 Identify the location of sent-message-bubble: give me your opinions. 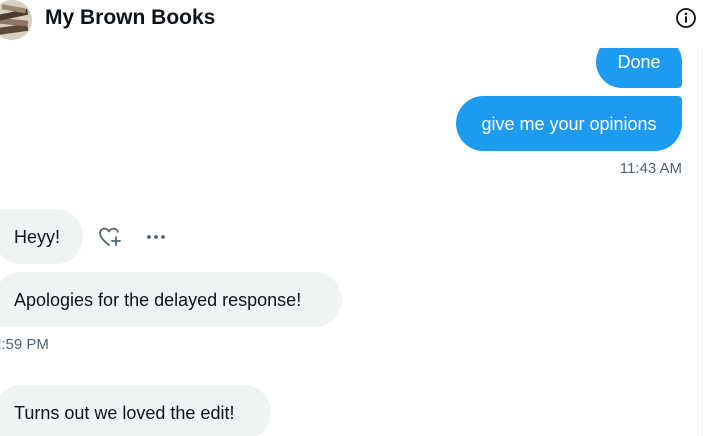
(569, 123).